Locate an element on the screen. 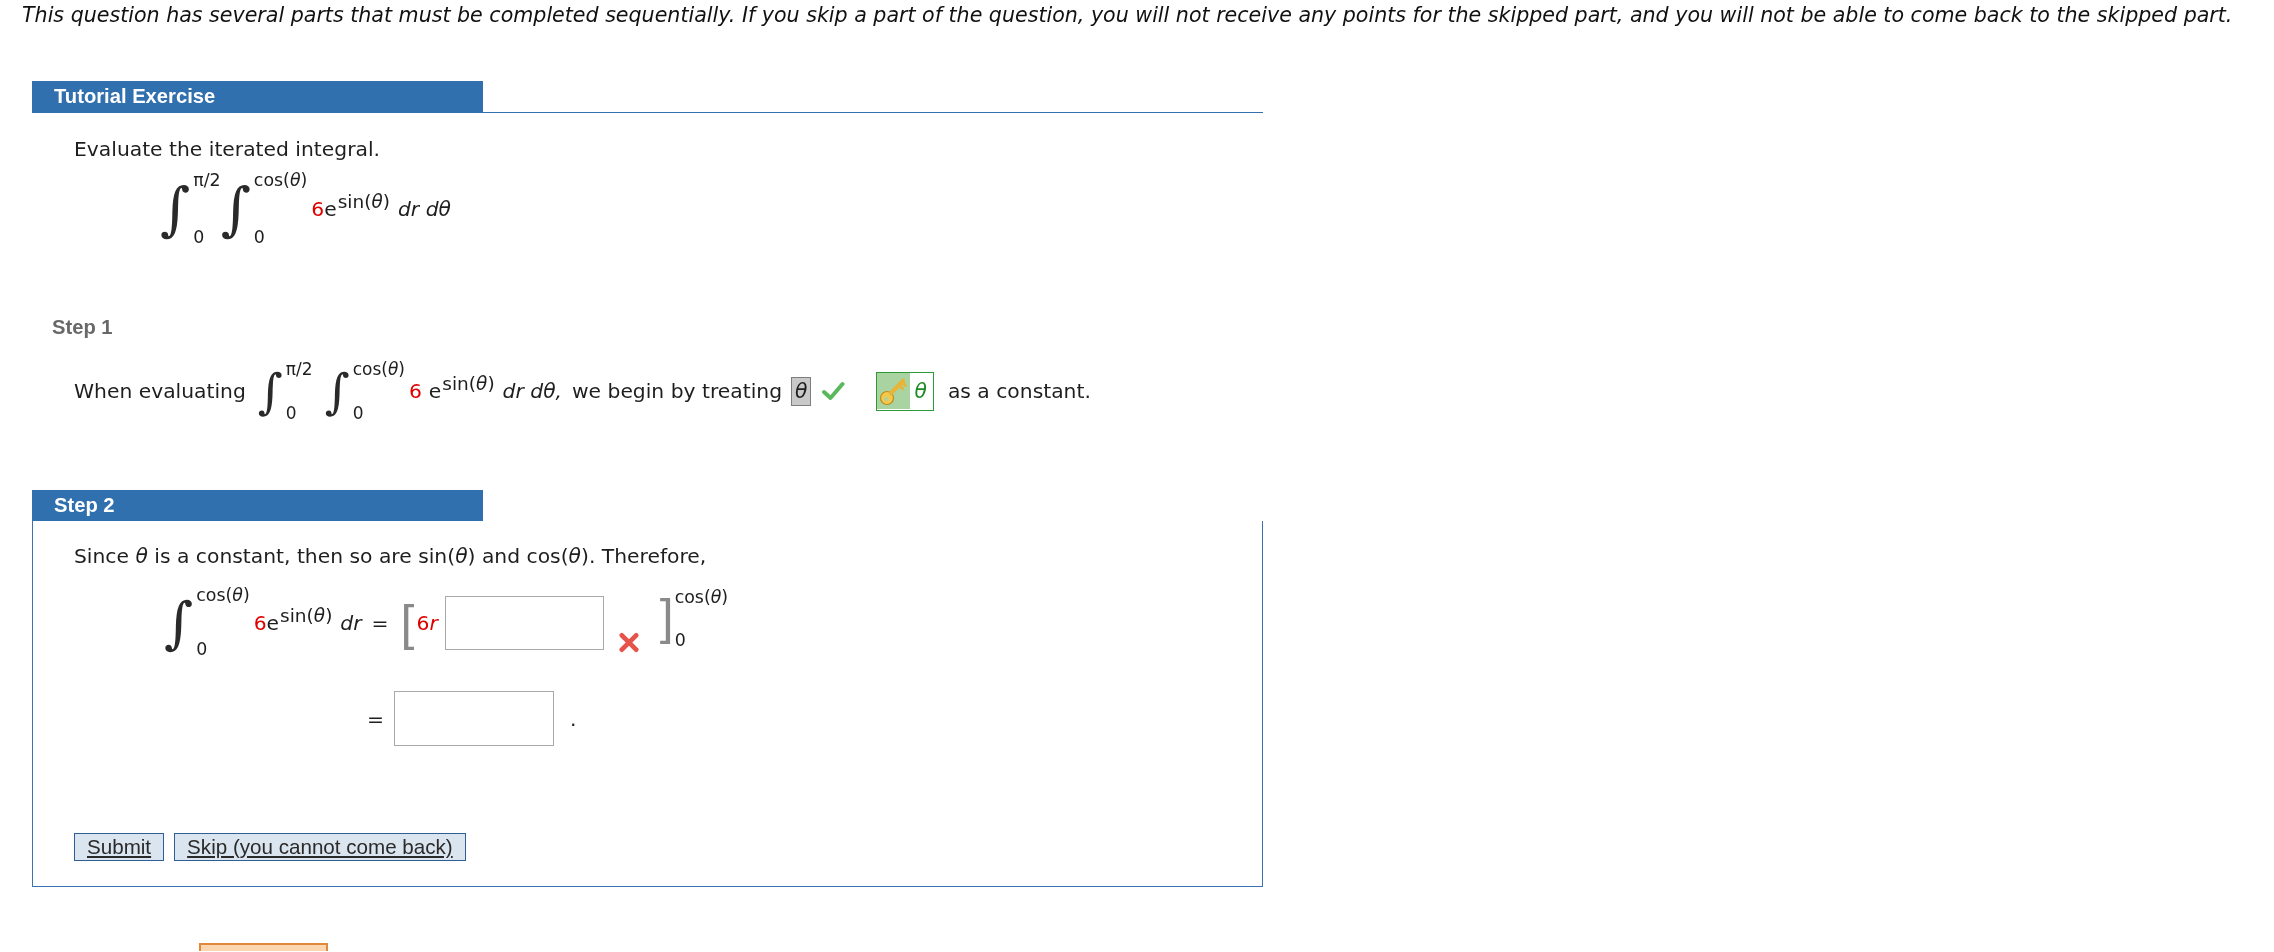 The image size is (2274, 952). question-text: we begin by treating is located at coordinates (677, 391).